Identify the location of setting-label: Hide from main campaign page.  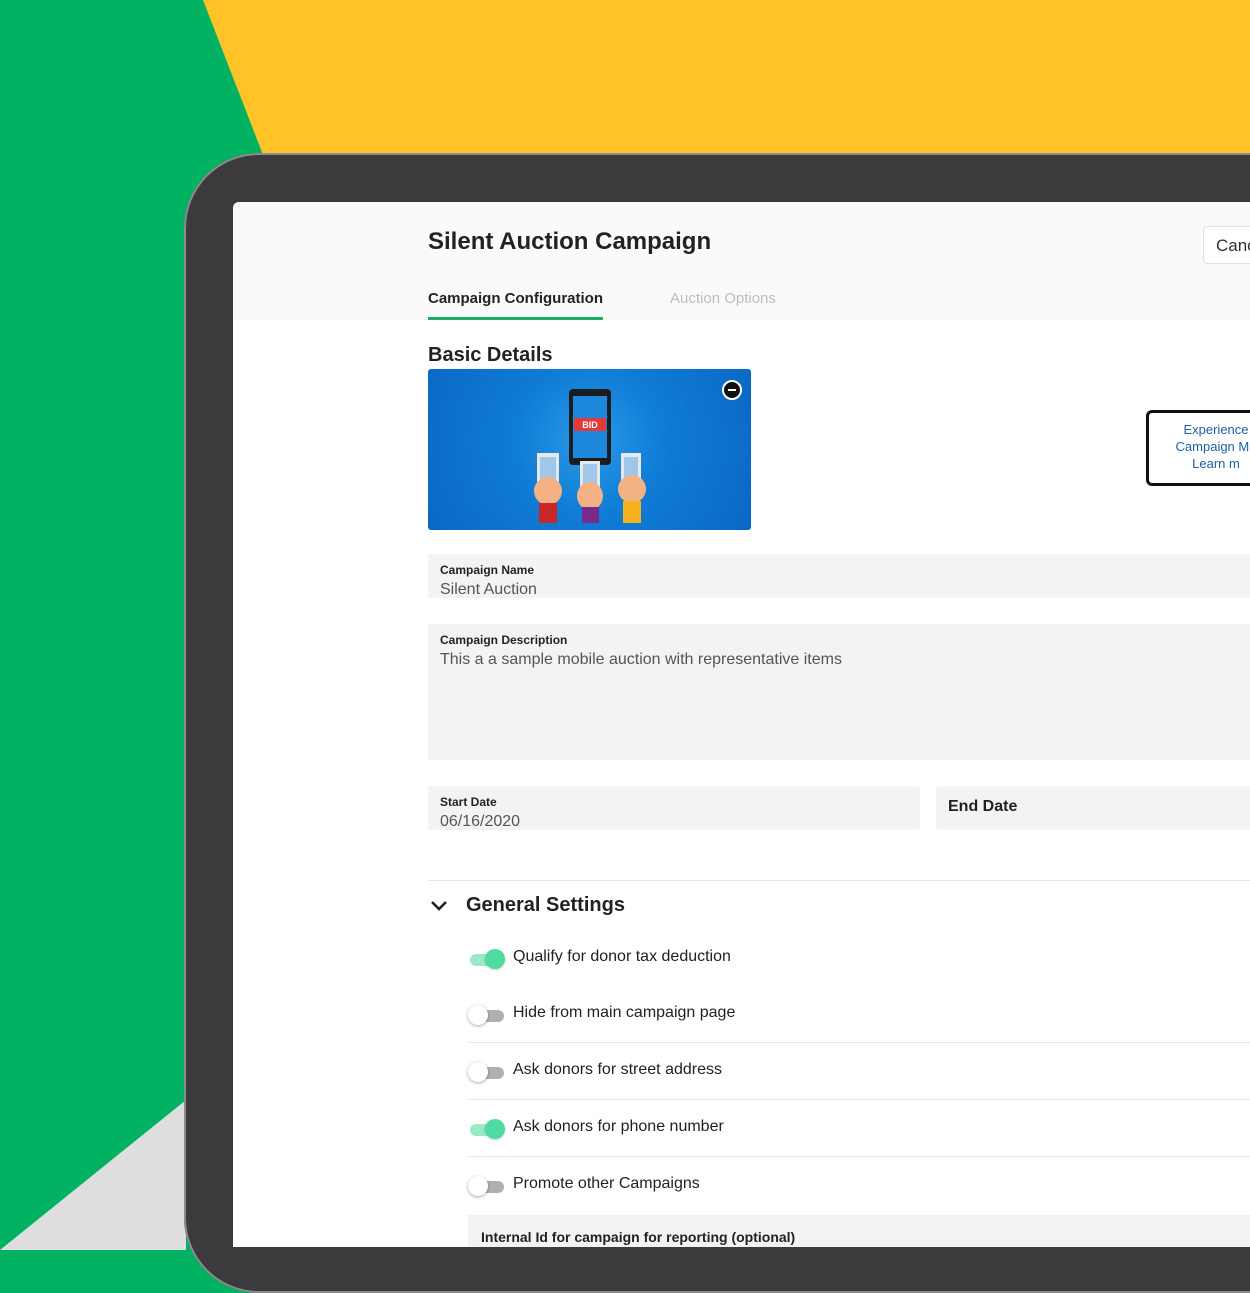
(624, 1012).